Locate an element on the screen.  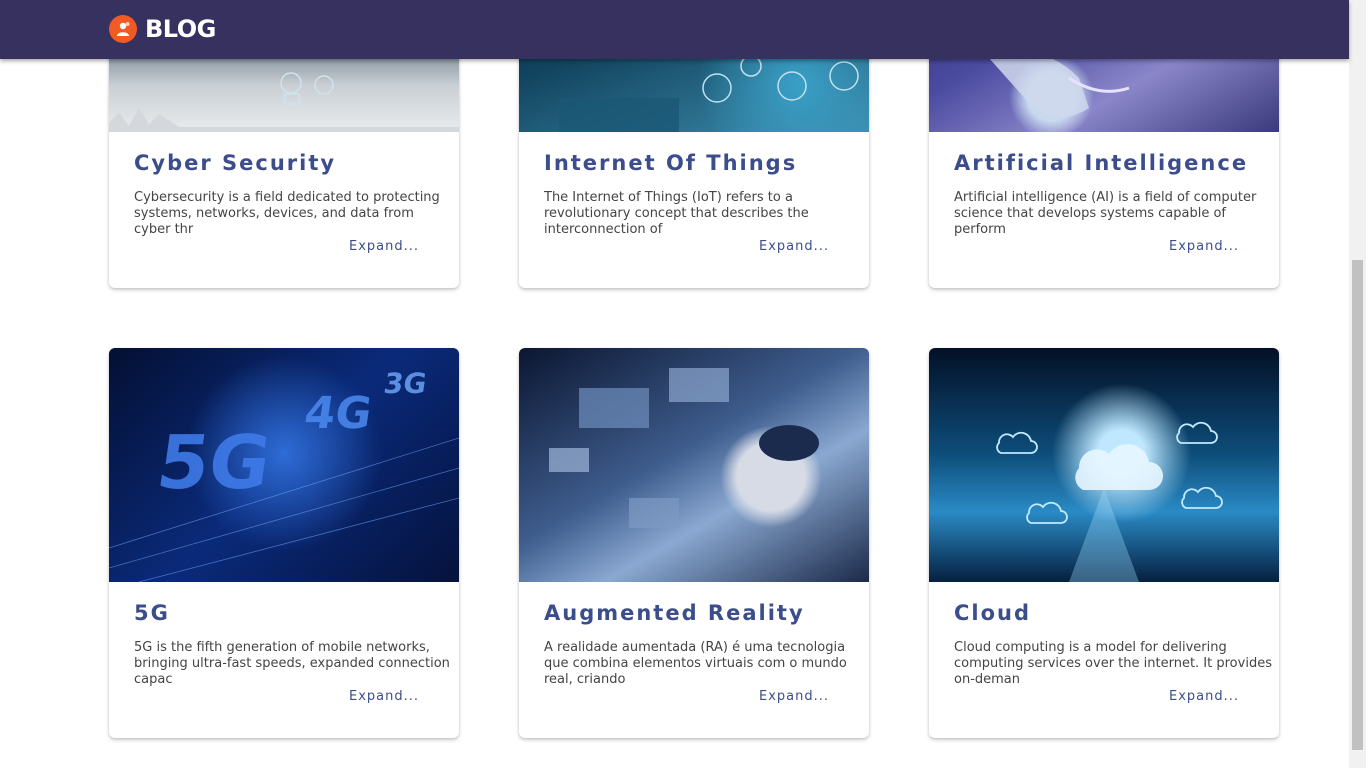
card-title: Cloud is located at coordinates (993, 613).